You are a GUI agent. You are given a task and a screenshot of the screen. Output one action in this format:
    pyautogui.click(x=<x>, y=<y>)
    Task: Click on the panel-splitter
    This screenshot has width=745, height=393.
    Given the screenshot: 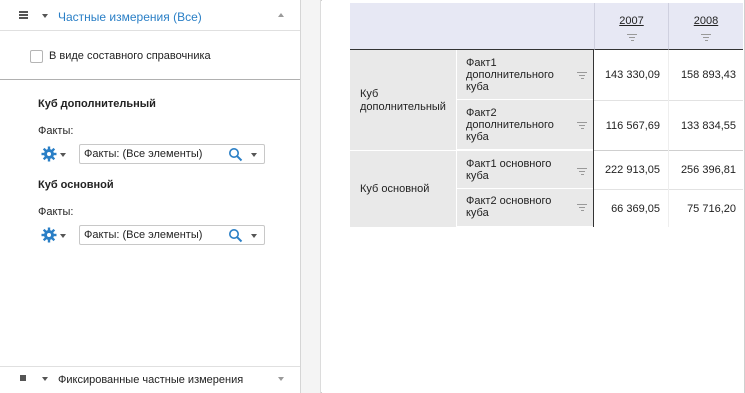 What is the action you would take?
    pyautogui.click(x=311, y=196)
    